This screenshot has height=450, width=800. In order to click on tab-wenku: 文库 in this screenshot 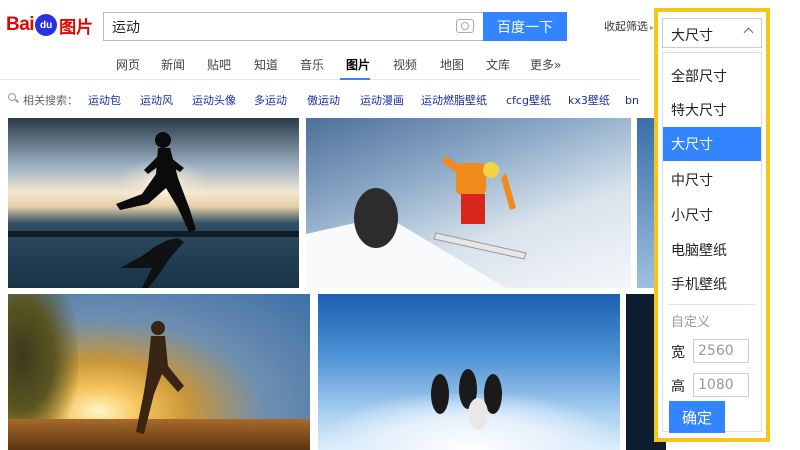, I will do `click(498, 64)`.